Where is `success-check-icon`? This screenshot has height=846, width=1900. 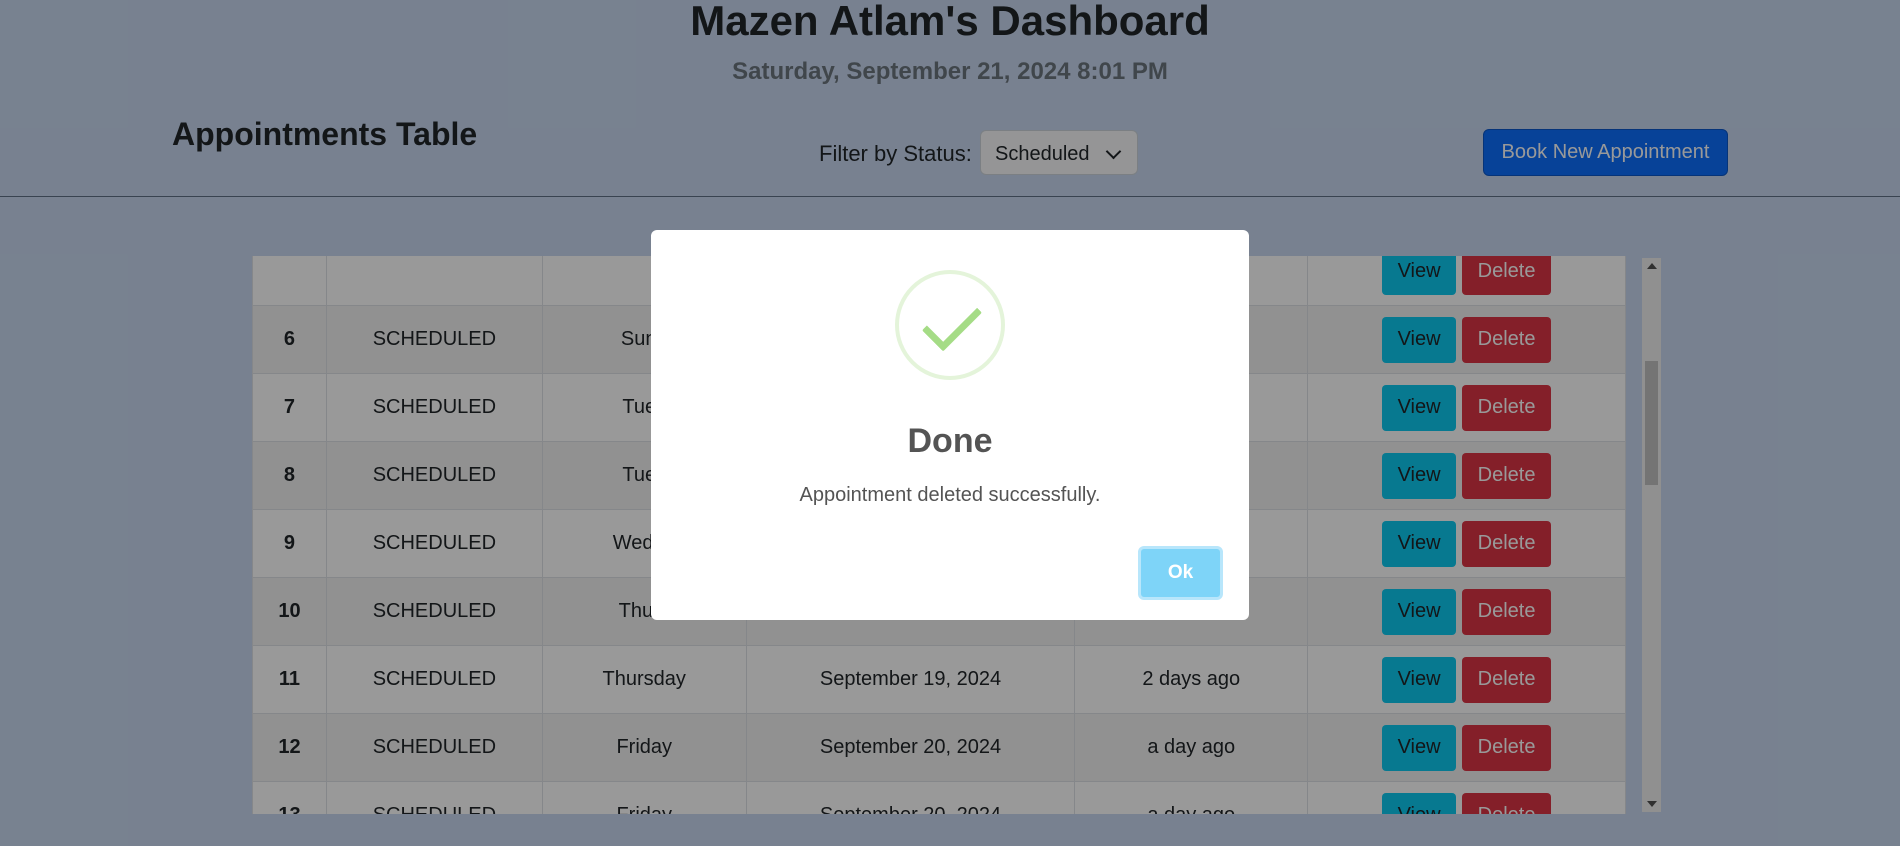 success-check-icon is located at coordinates (950, 325).